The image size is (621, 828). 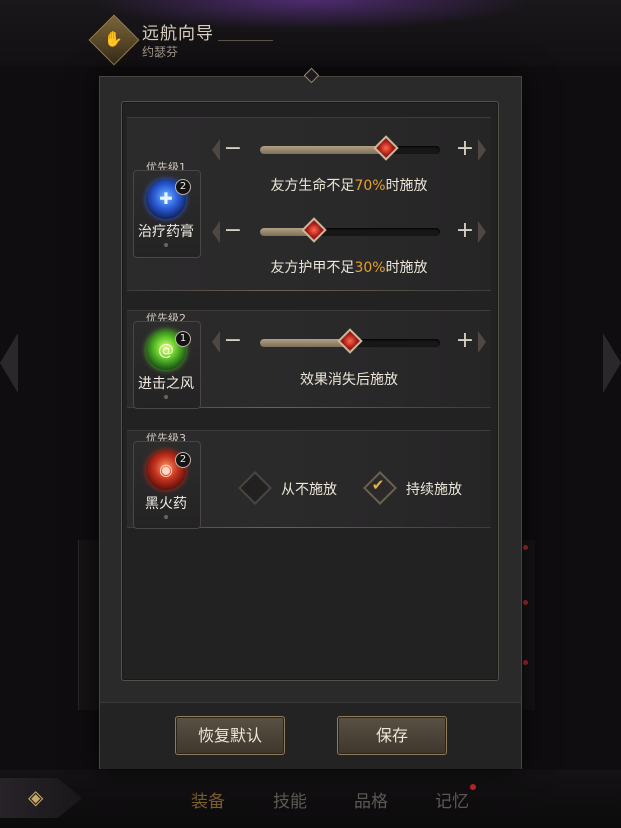 What do you see at coordinates (166, 504) in the screenshot?
I see `item-name: 黑火药` at bounding box center [166, 504].